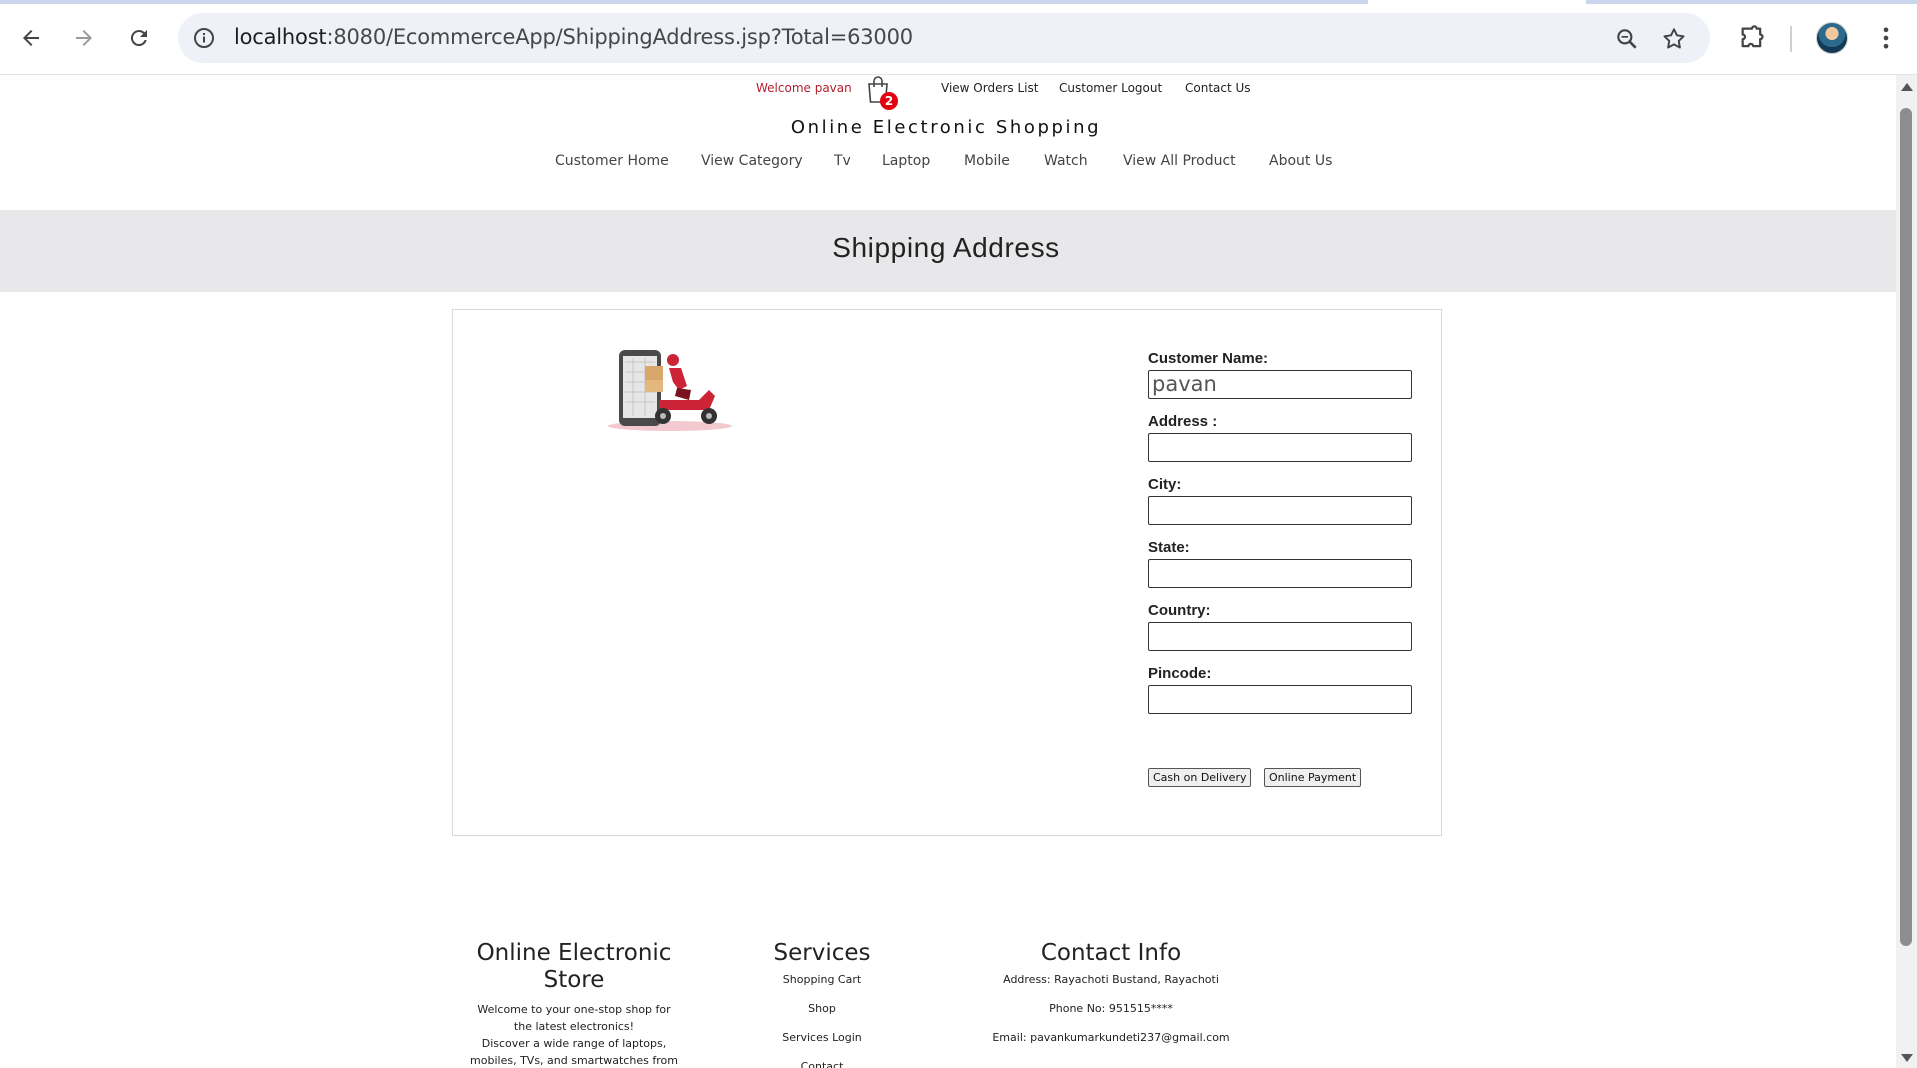  Describe the element at coordinates (752, 161) in the screenshot. I see `menu-view-category: View Category` at that location.